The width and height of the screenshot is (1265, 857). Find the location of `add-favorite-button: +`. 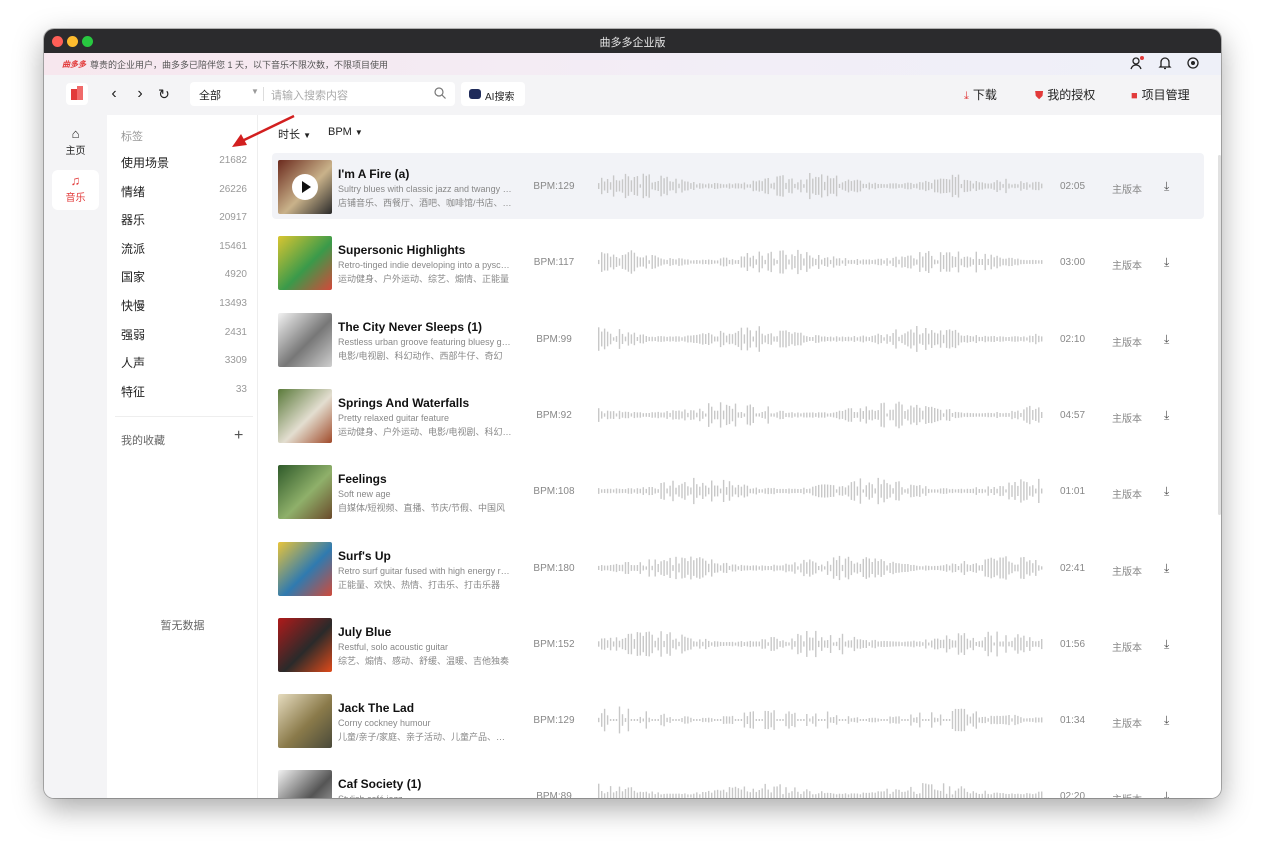

add-favorite-button: + is located at coordinates (238, 436).